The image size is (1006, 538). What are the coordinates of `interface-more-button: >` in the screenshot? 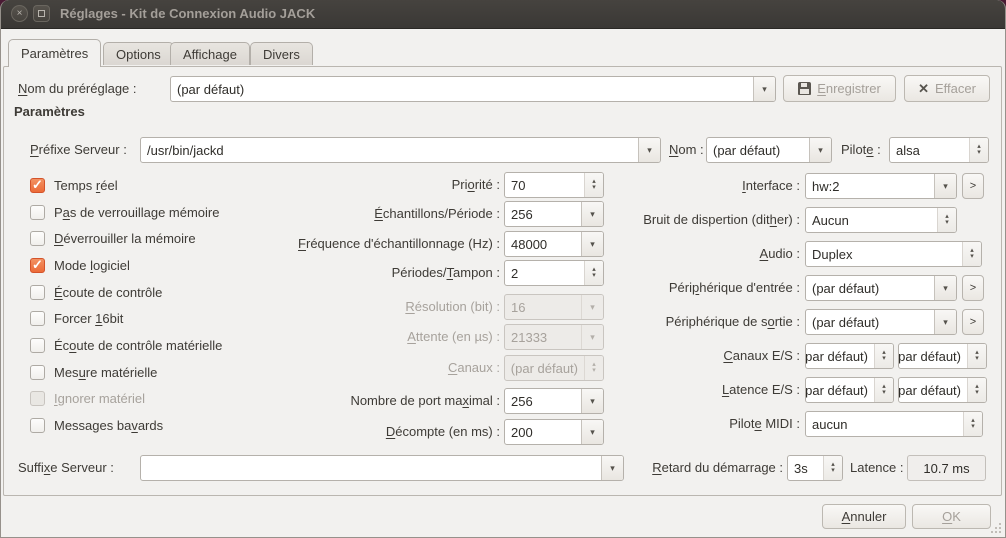 It's located at (973, 186).